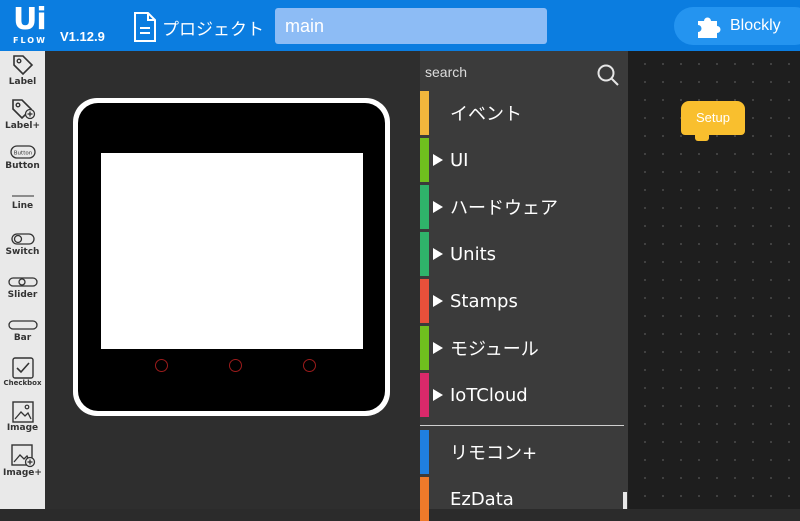 The height and width of the screenshot is (521, 800). I want to click on switch-icon, so click(22, 239).